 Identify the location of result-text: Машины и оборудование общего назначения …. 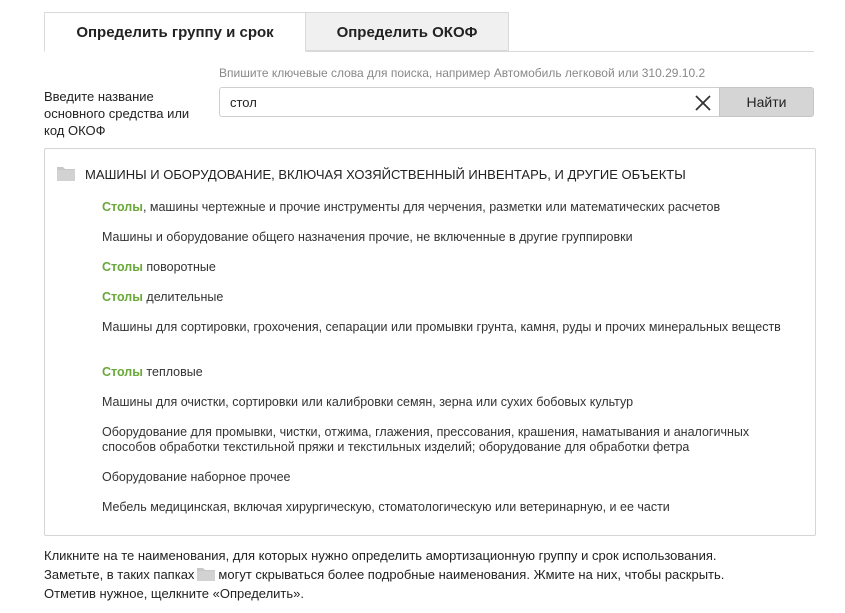
(367, 237).